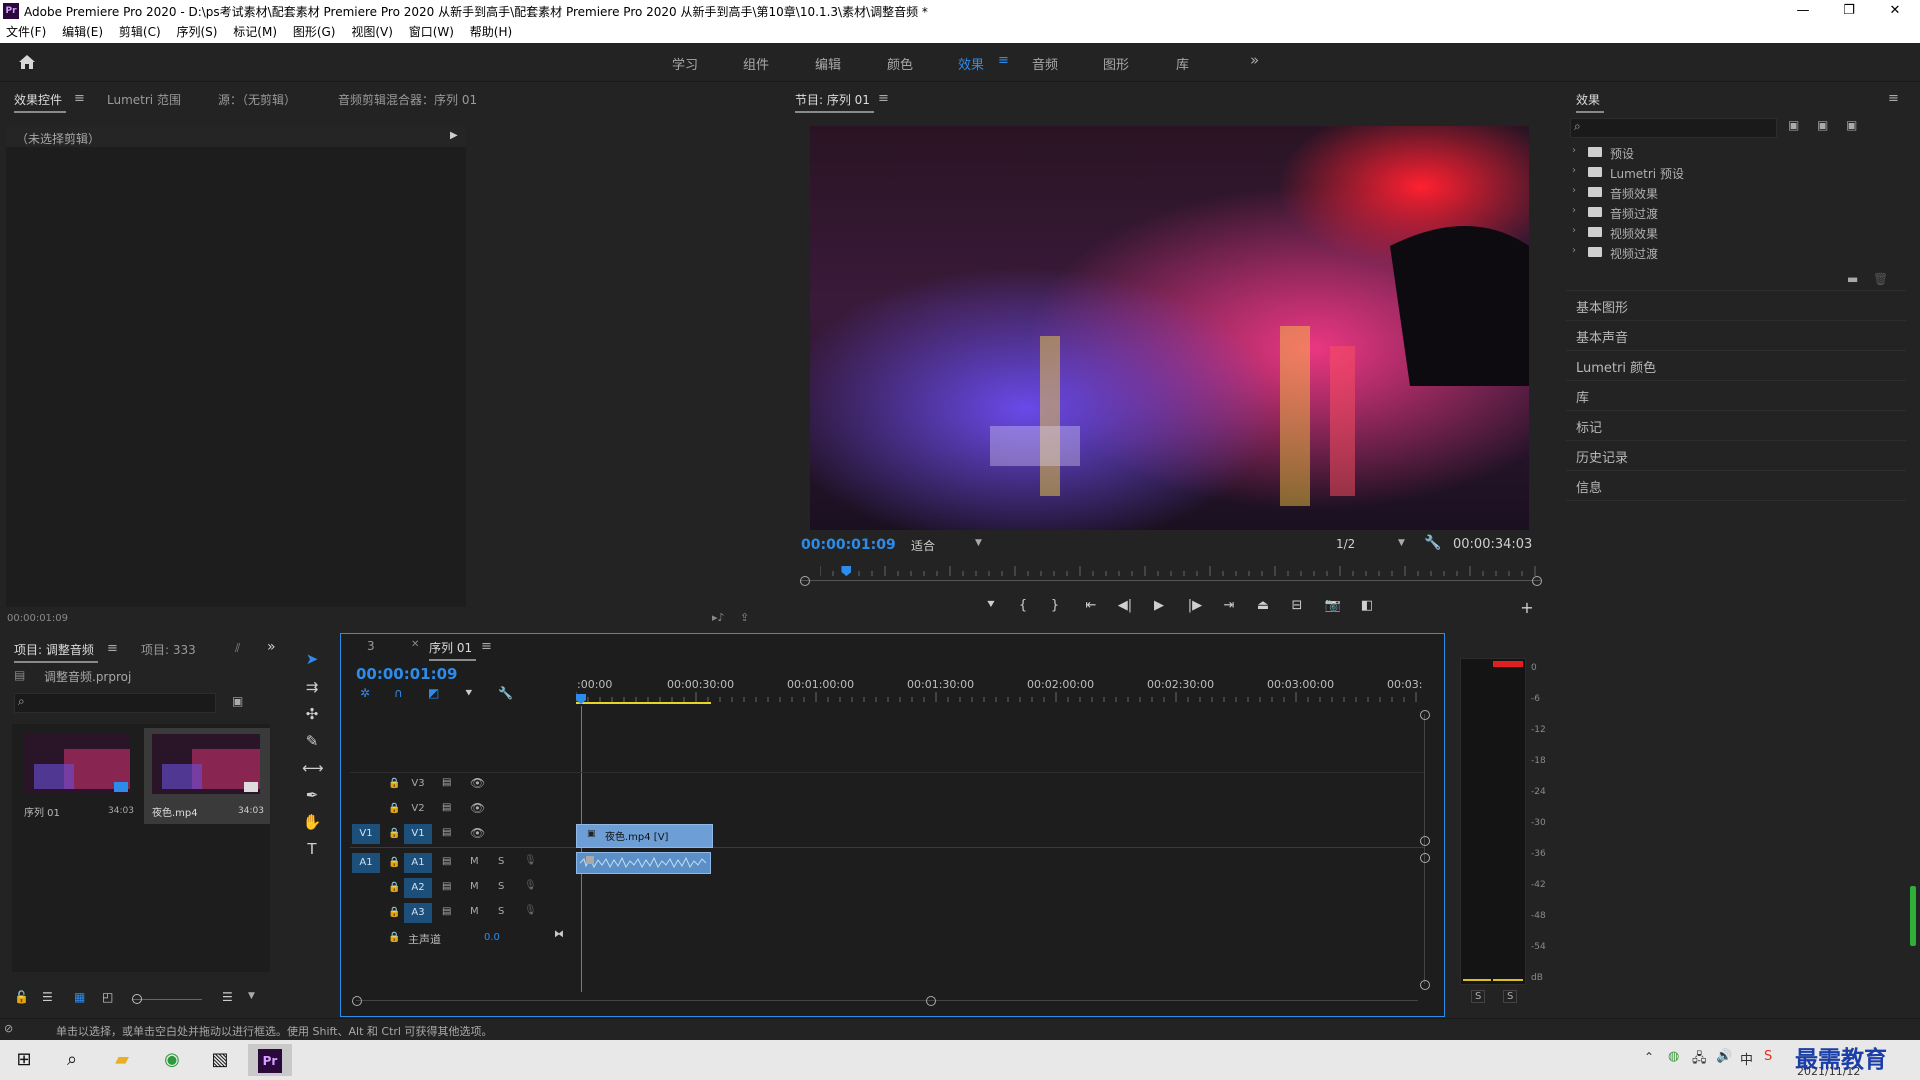  I want to click on menu-clip: 剪辑(C), so click(140, 32).